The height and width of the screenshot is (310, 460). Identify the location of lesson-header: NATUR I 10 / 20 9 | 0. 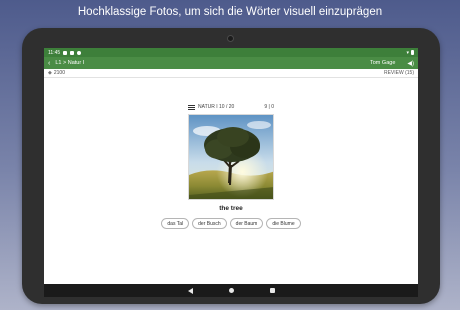
(231, 107).